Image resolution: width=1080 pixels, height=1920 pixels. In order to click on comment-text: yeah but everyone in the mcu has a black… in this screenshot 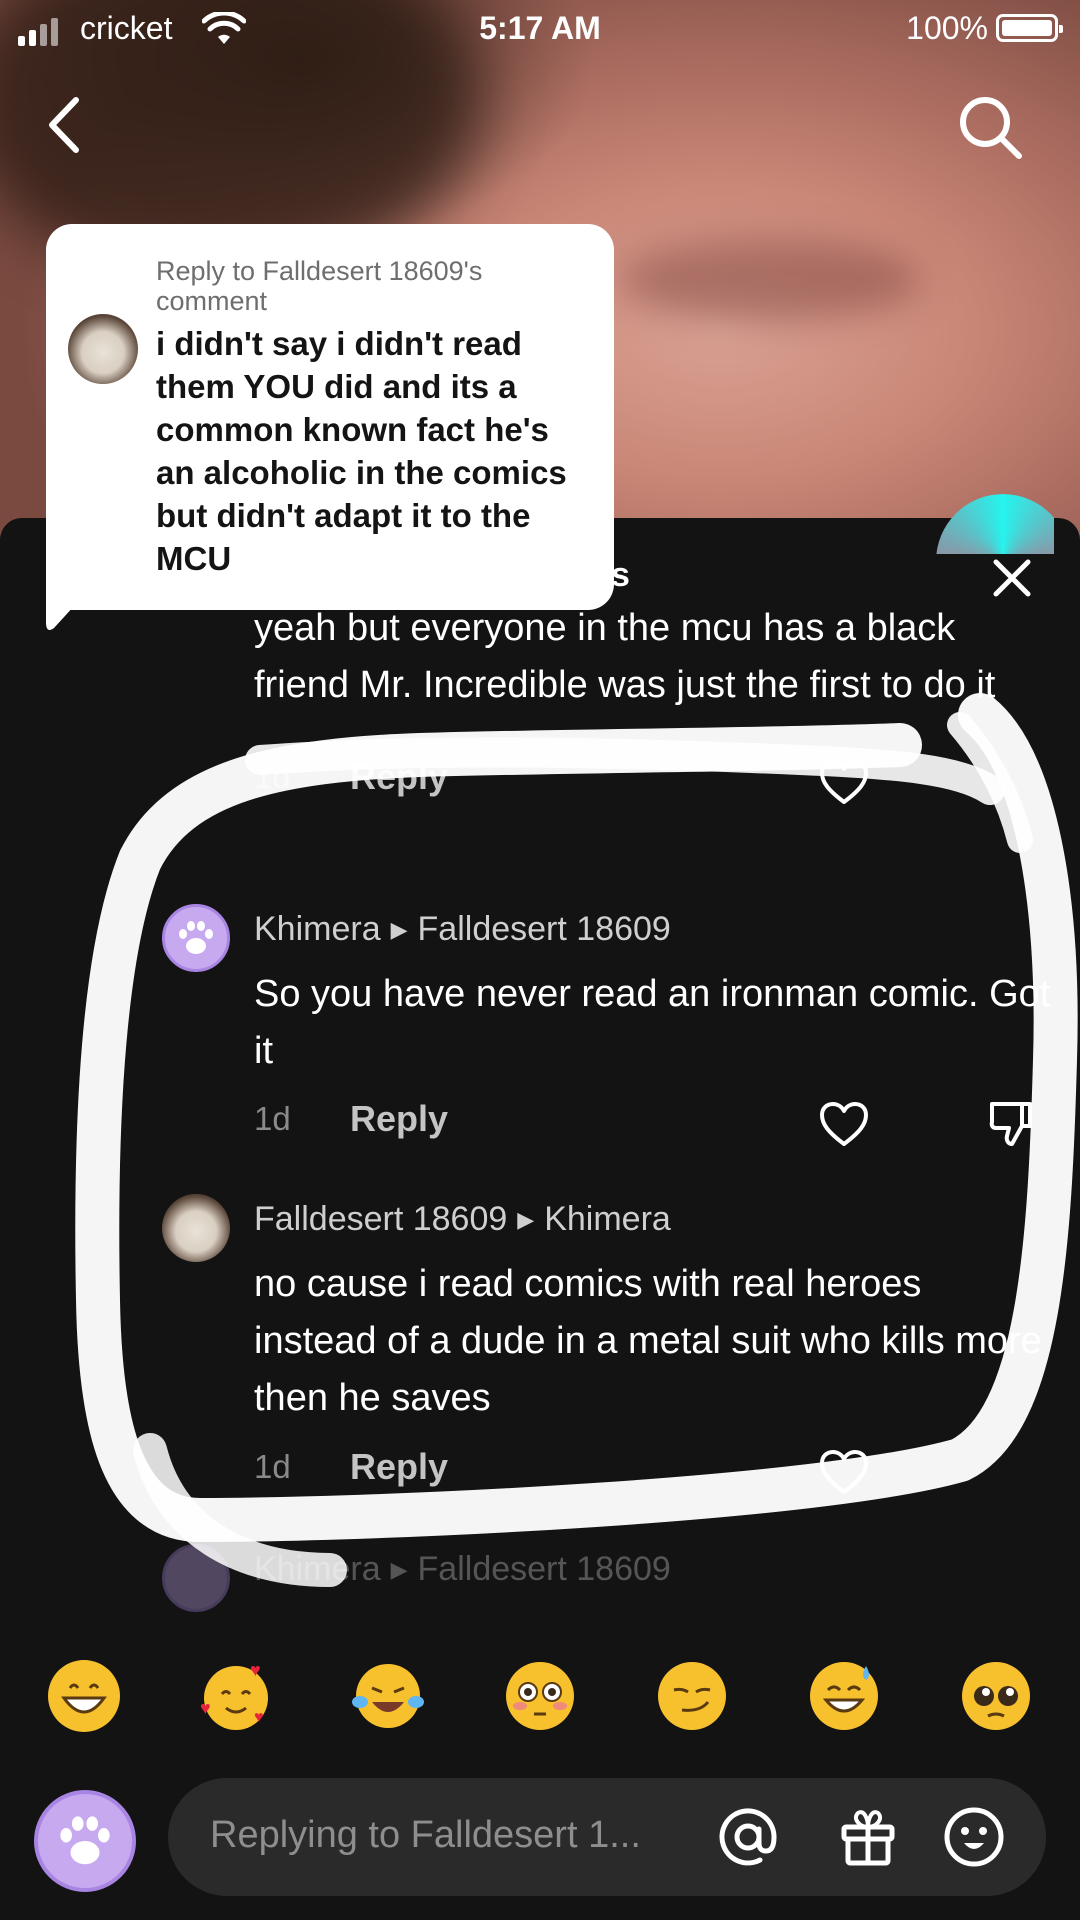, I will do `click(625, 657)`.